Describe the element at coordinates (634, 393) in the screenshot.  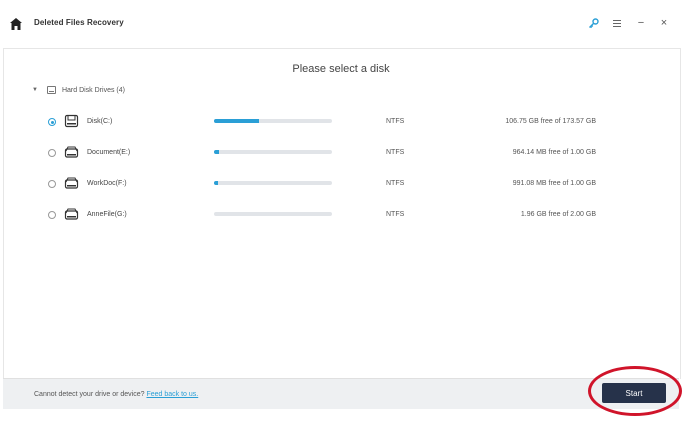
I see `start-button: Start` at that location.